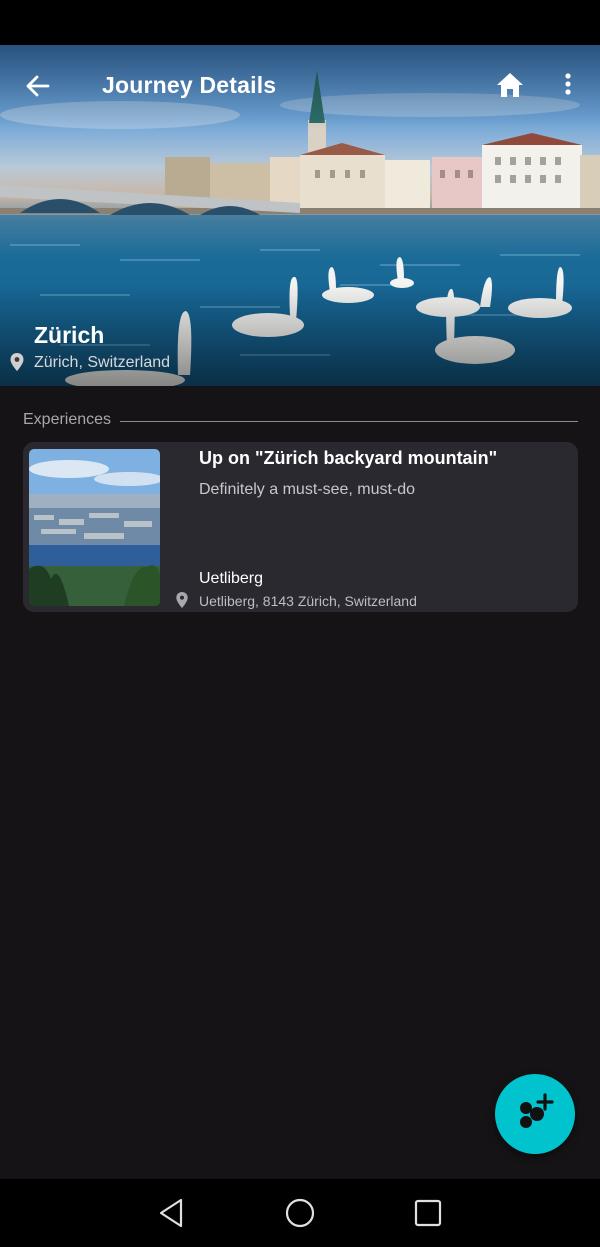 This screenshot has height=1247, width=600. Describe the element at coordinates (67, 419) in the screenshot. I see `experiences-section-label: Experiences` at that location.